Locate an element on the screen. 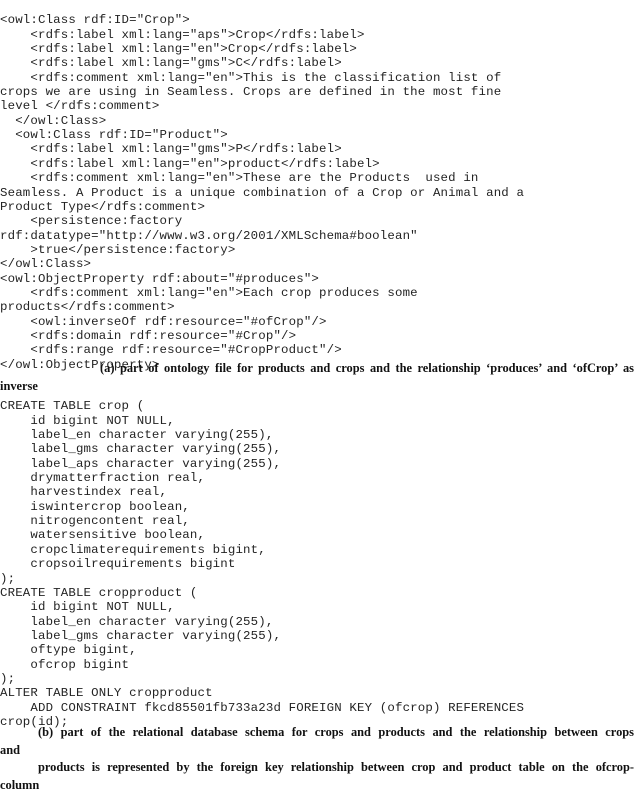 Image resolution: width=634 pixels, height=794 pixels. code-line: Product Type</rdfs:comment> is located at coordinates (103, 206).